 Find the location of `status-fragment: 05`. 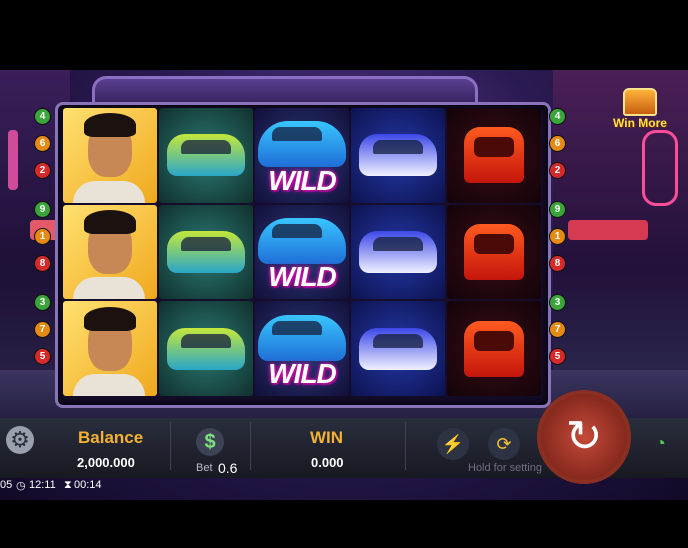

status-fragment: 05 is located at coordinates (6, 485).